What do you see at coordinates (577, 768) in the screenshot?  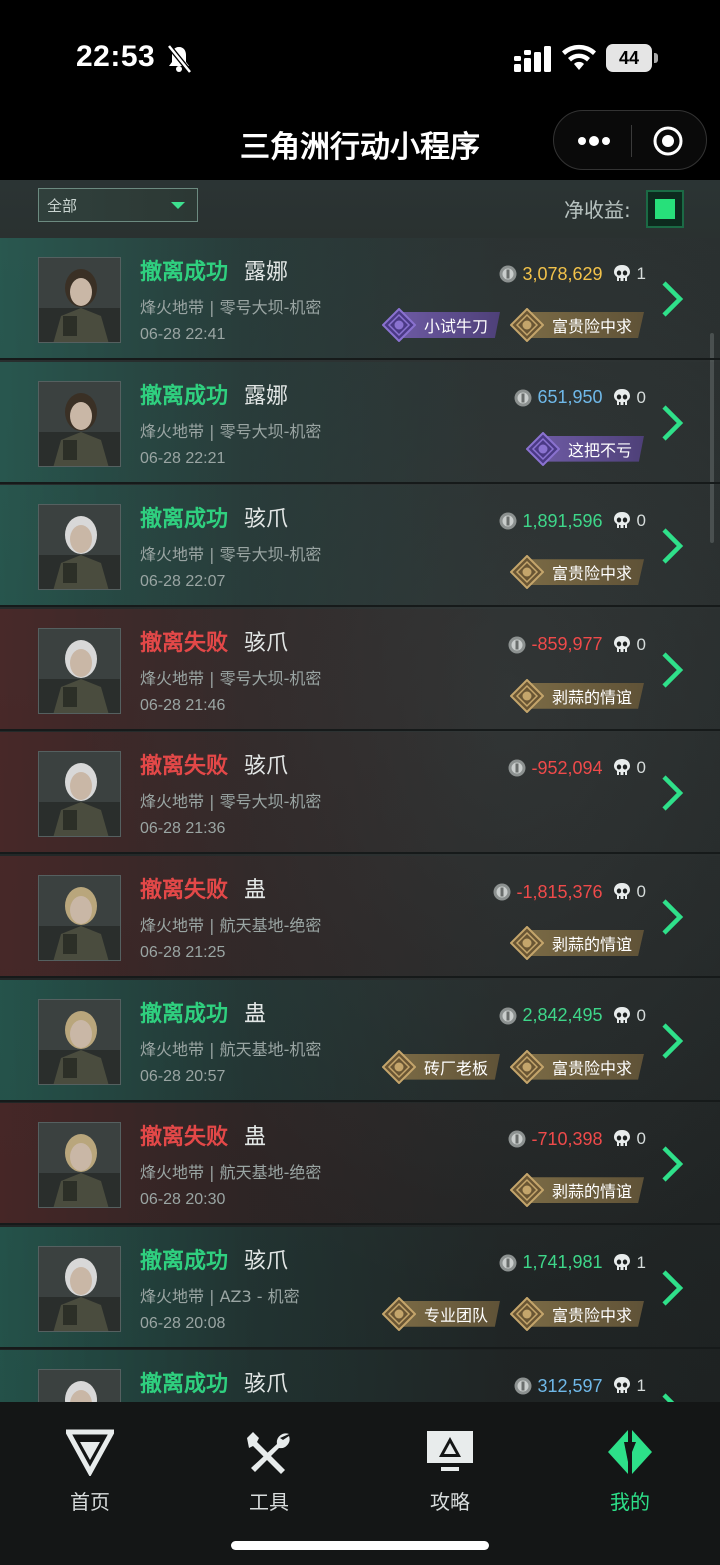 I see `value-block: -952,094 0` at bounding box center [577, 768].